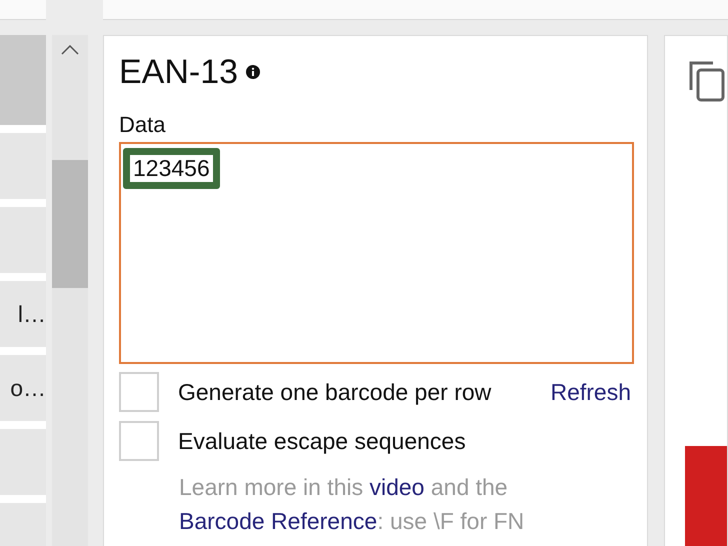  Describe the element at coordinates (590, 392) in the screenshot. I see `refresh-link: Refresh` at that location.